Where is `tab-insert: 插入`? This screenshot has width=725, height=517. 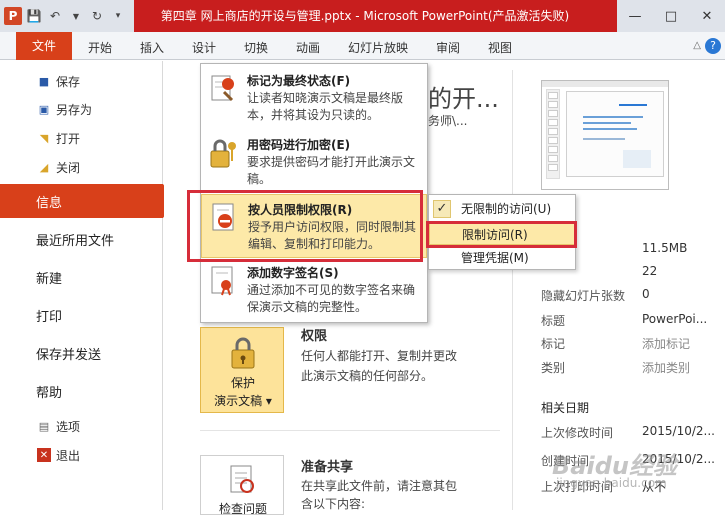
tab-insert: 插入 is located at coordinates (152, 48).